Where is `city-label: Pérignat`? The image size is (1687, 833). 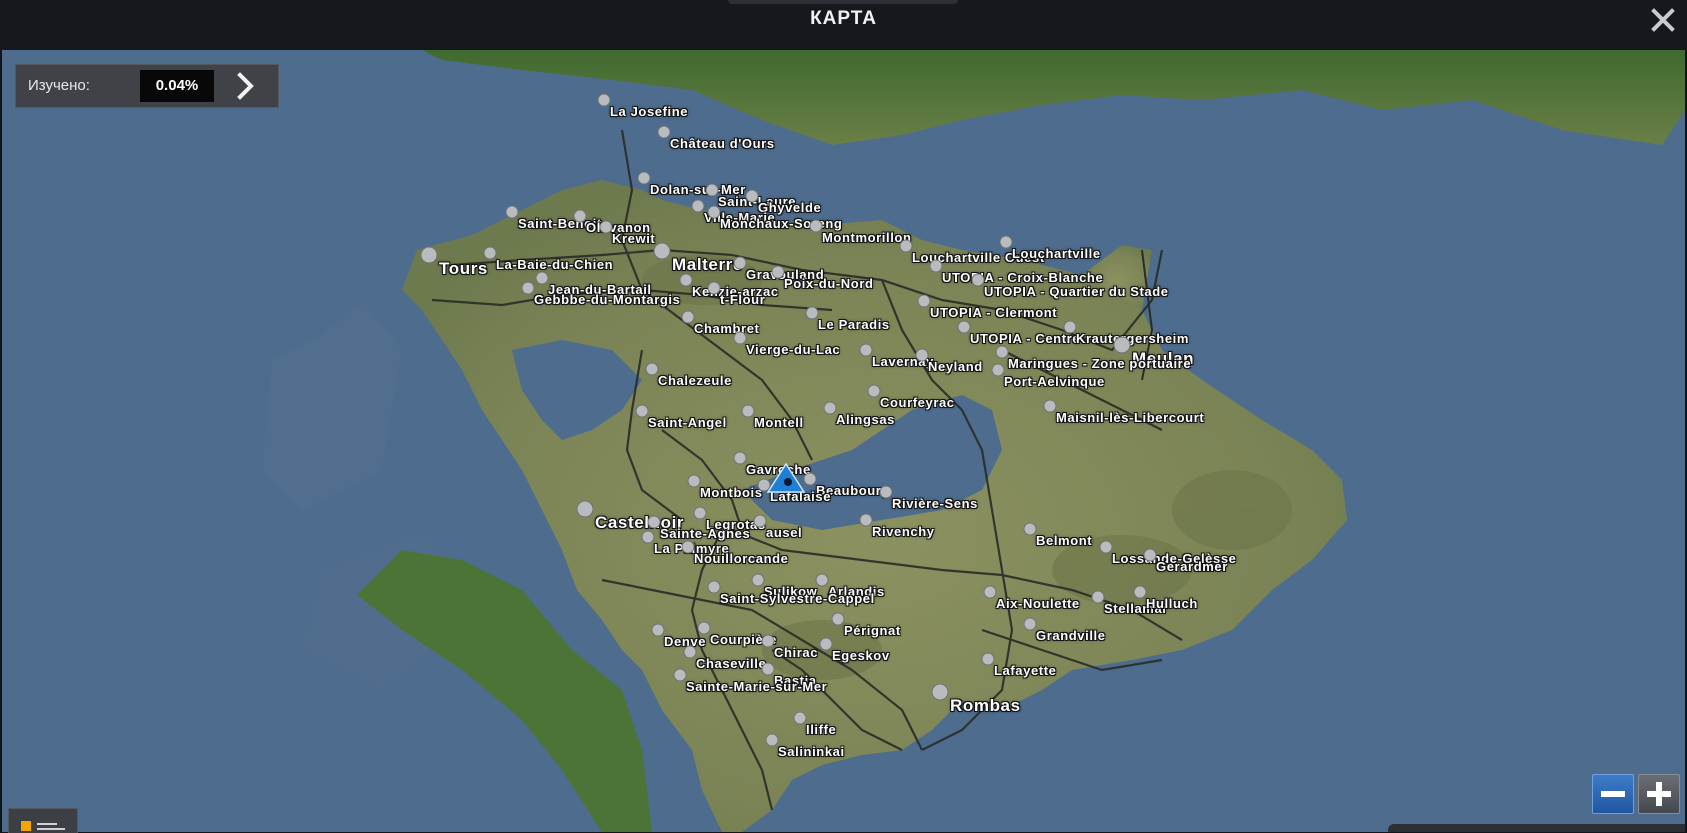 city-label: Pérignat is located at coordinates (872, 630).